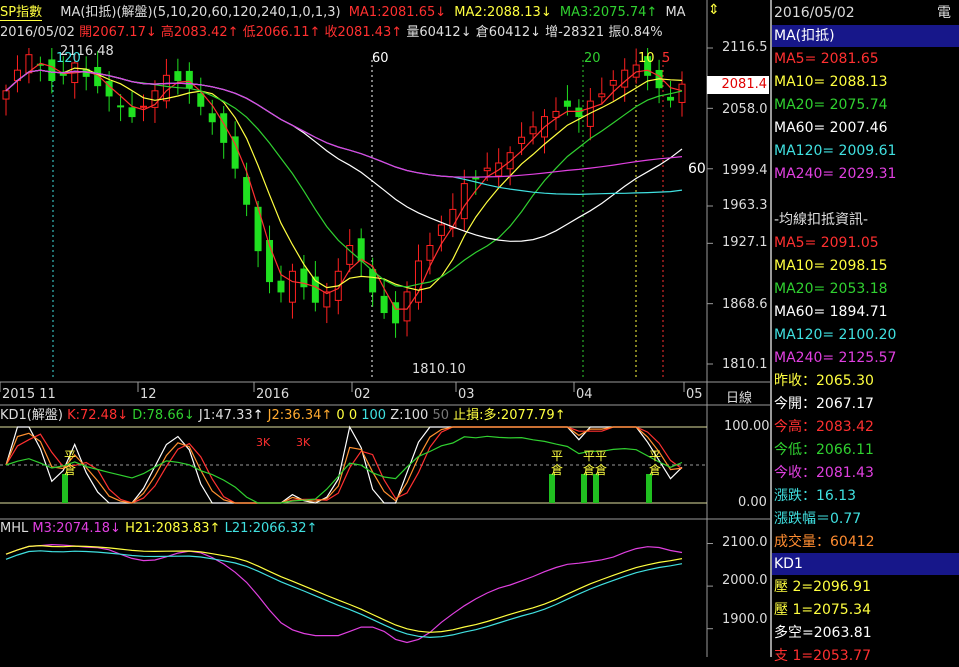 The image size is (959, 667). Describe the element at coordinates (752, 502) in the screenshot. I see `kd-tick: 0.00` at that location.